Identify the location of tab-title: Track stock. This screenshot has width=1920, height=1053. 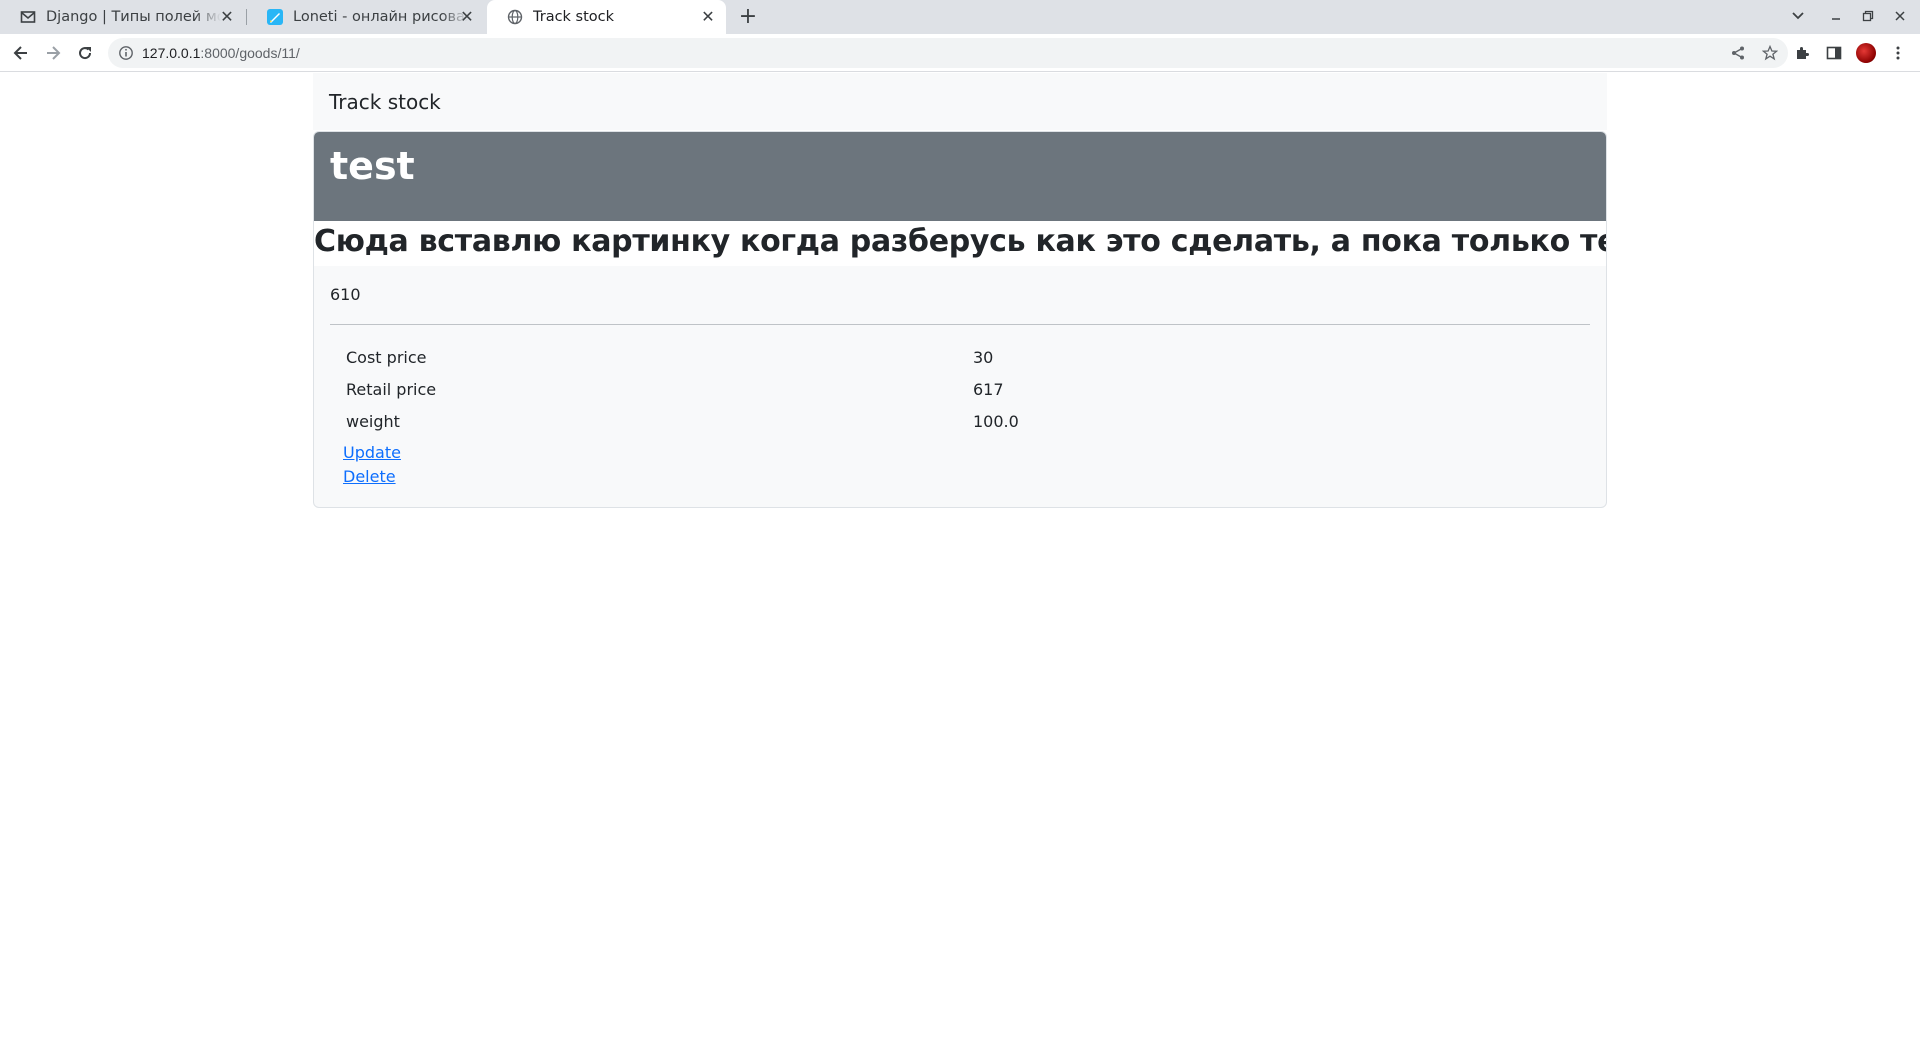
(574, 17).